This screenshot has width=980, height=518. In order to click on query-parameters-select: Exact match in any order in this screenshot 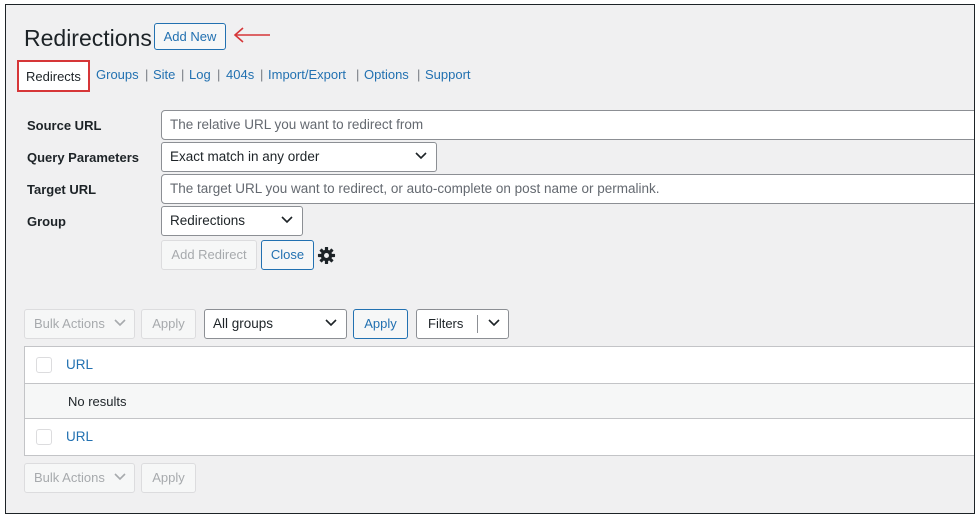, I will do `click(299, 157)`.